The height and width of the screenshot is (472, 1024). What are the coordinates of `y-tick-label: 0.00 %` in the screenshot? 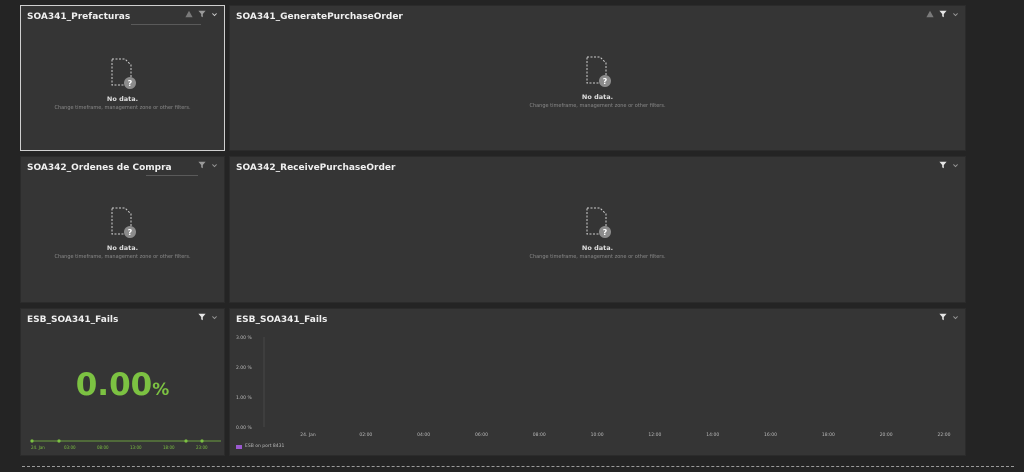 It's located at (244, 428).